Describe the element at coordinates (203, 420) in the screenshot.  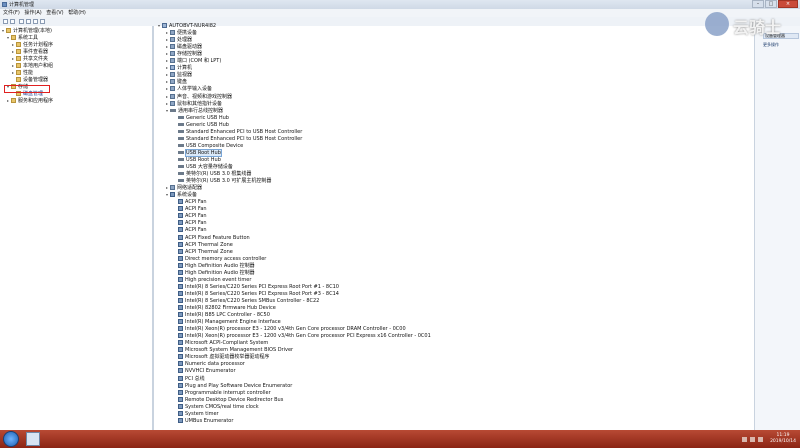
I see `device-tree-item: UMBus Enumerator` at that location.